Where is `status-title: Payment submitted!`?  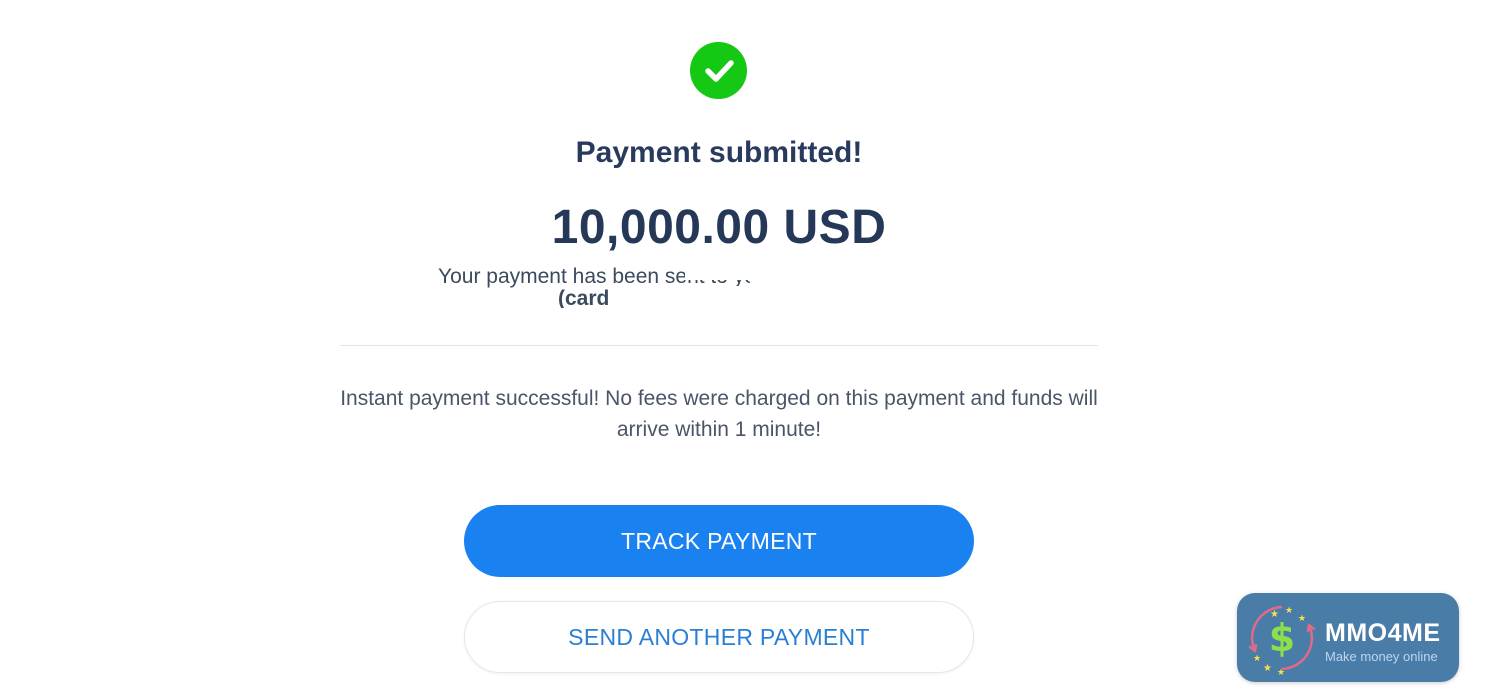
status-title: Payment submitted! is located at coordinates (719, 152).